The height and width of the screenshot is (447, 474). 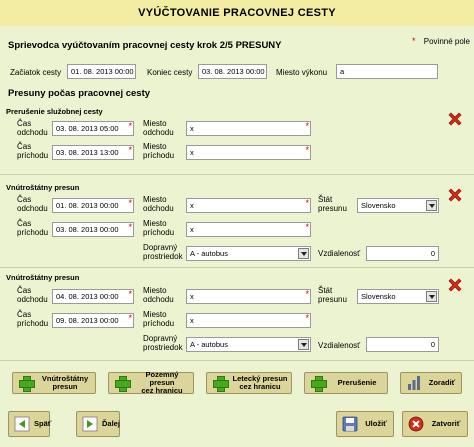 What do you see at coordinates (32, 128) in the screenshot?
I see `segment-1-departure-time-label: Čas odchodu` at bounding box center [32, 128].